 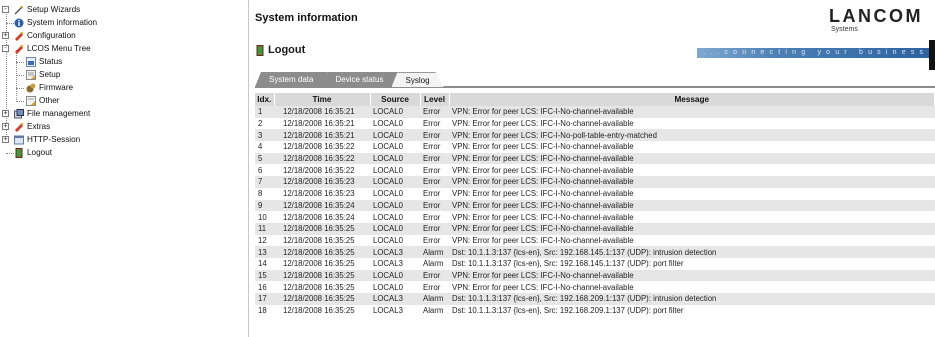 What do you see at coordinates (395, 252) in the screenshot?
I see `cell-source: LOCAL3` at bounding box center [395, 252].